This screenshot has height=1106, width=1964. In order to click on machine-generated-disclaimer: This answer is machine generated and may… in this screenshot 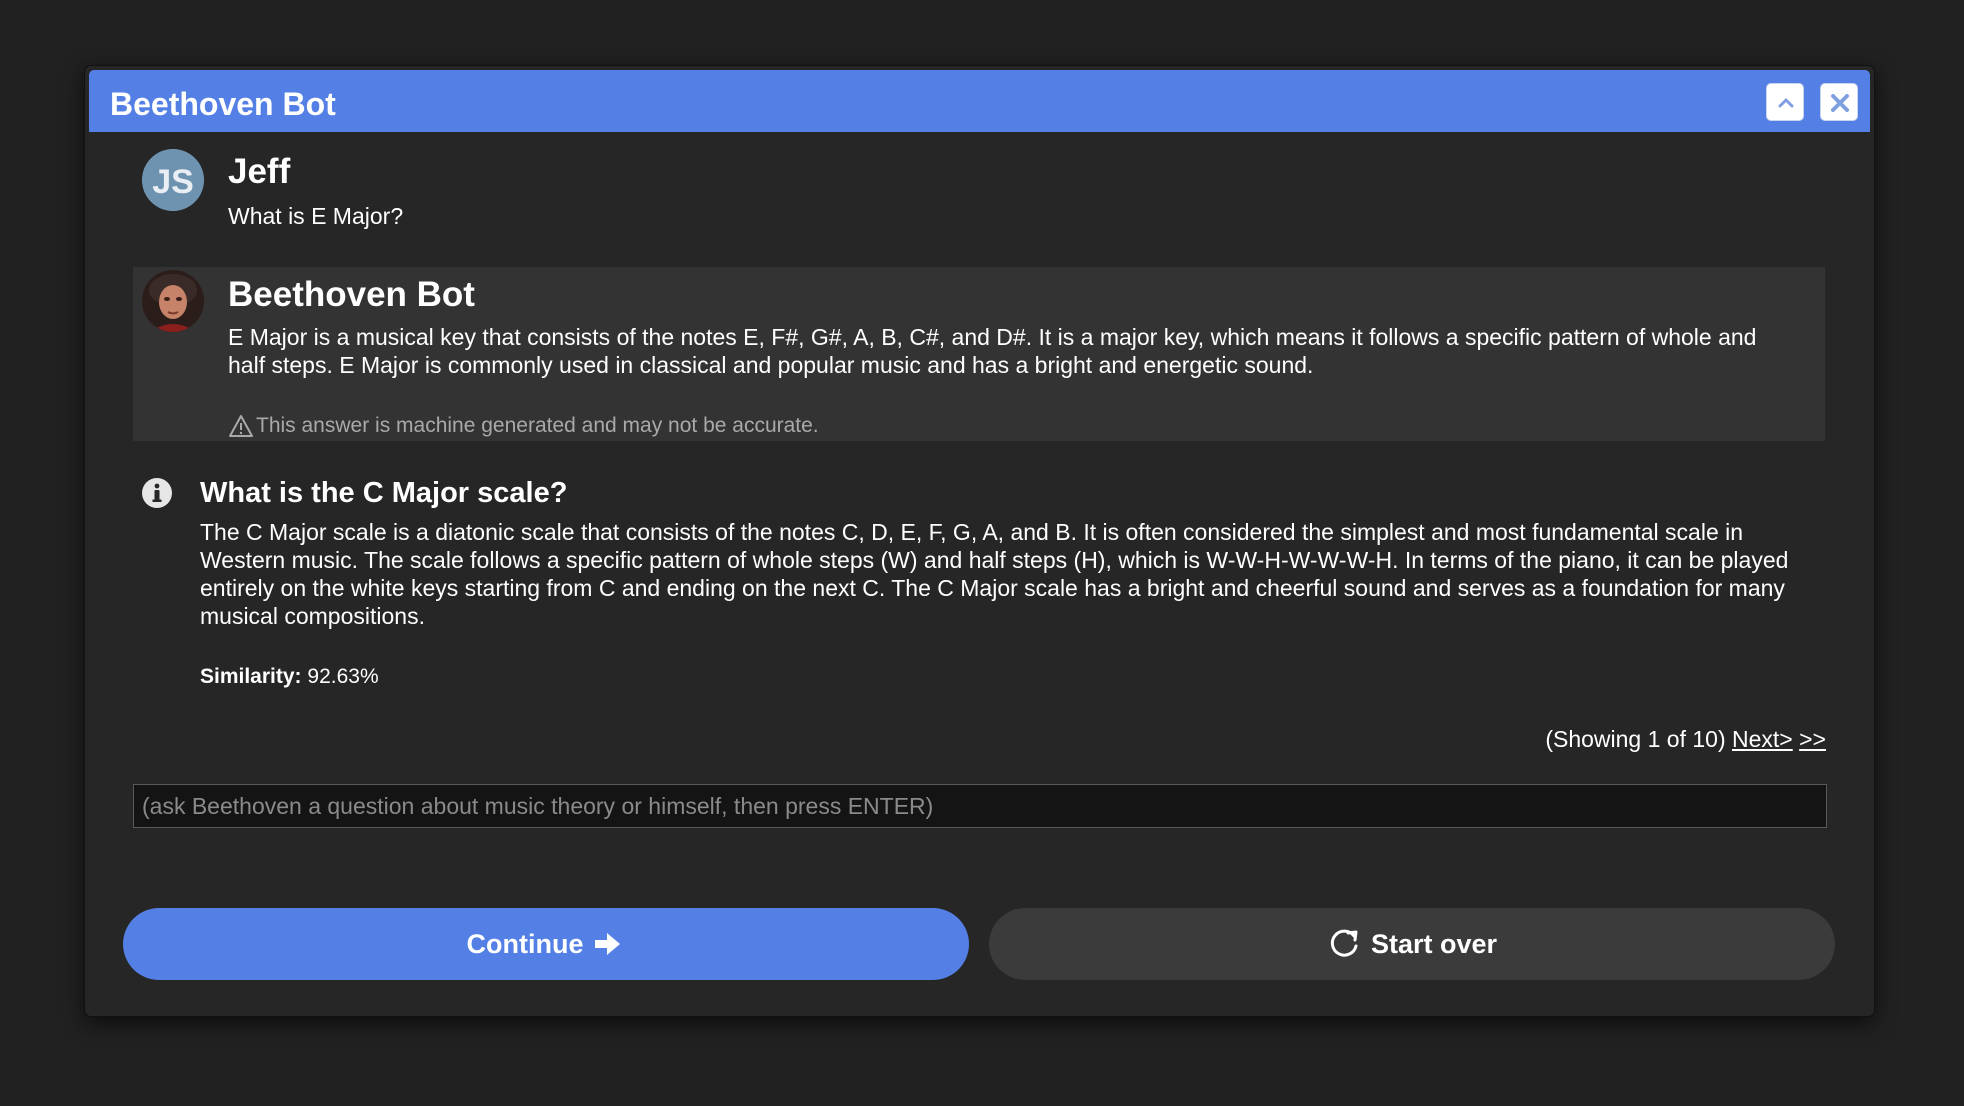, I will do `click(523, 426)`.